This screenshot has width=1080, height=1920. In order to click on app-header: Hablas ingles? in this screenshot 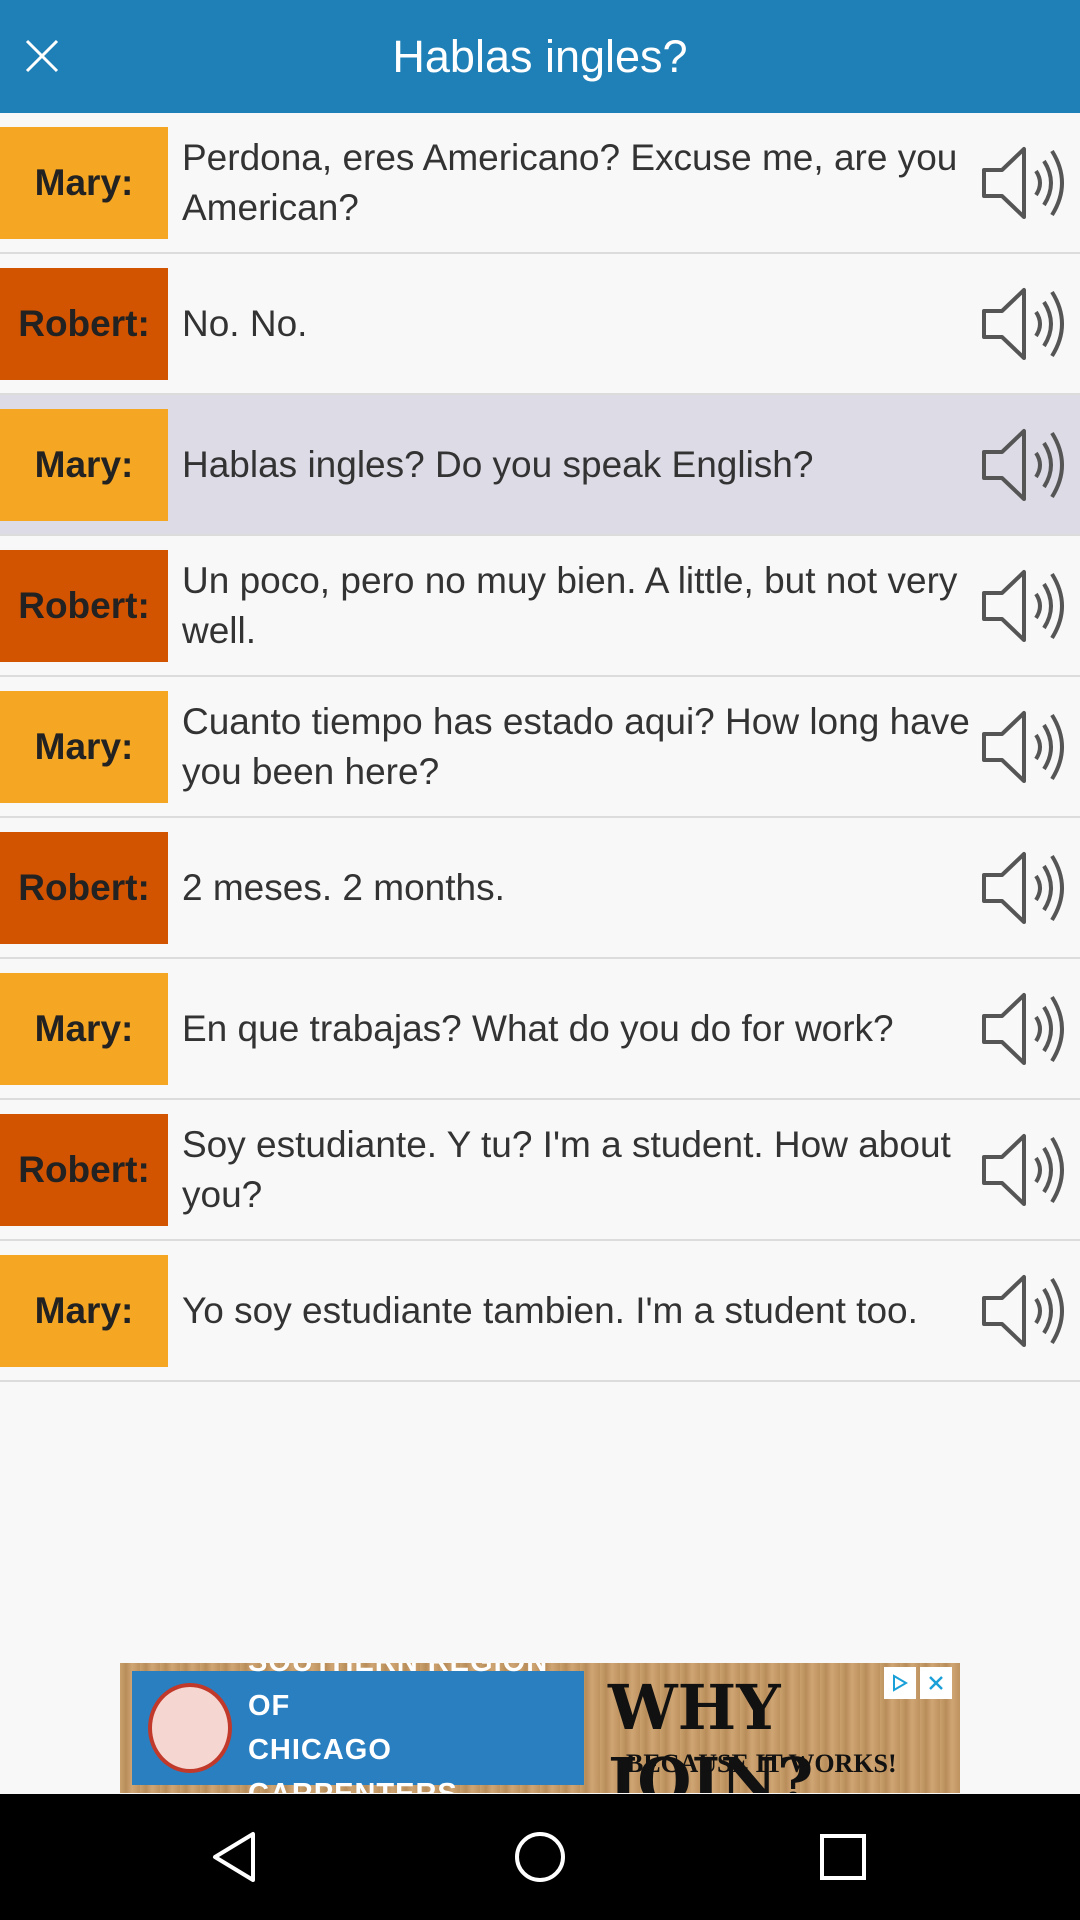, I will do `click(540, 56)`.